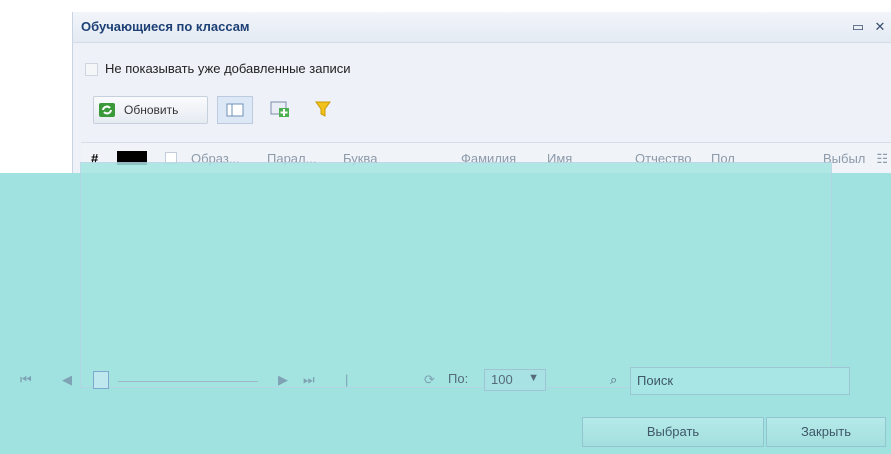 This screenshot has height=454, width=891. I want to click on add-record-icon, so click(280, 109).